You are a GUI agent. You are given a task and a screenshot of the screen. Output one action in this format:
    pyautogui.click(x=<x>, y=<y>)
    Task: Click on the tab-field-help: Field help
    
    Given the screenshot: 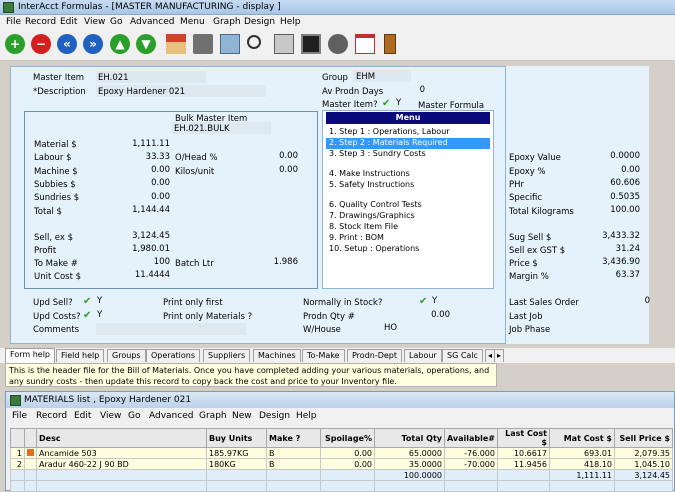 What is the action you would take?
    pyautogui.click(x=80, y=355)
    